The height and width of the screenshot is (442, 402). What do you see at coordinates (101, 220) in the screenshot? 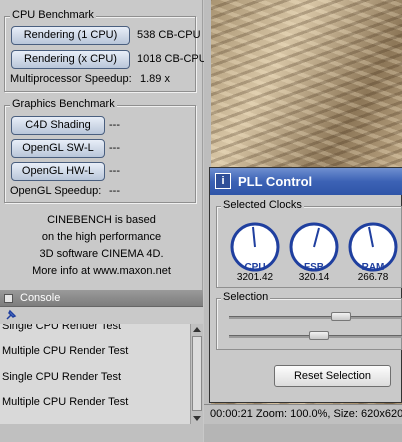
I see `info-line: CINEBENCH is based` at bounding box center [101, 220].